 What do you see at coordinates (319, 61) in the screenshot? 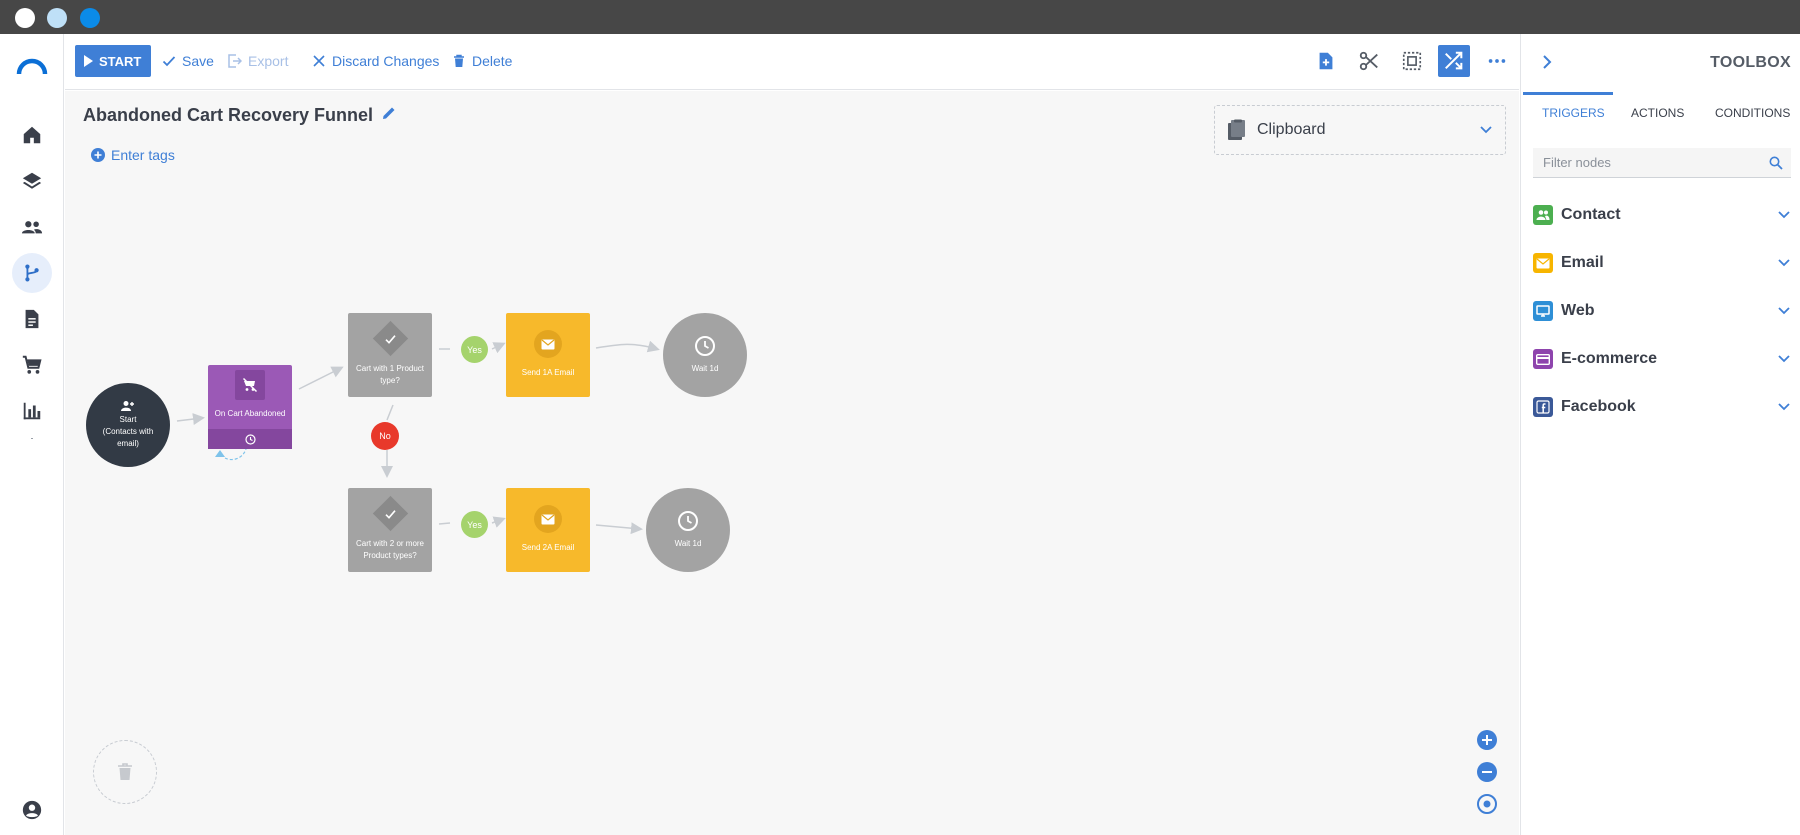
I see `close-icon` at bounding box center [319, 61].